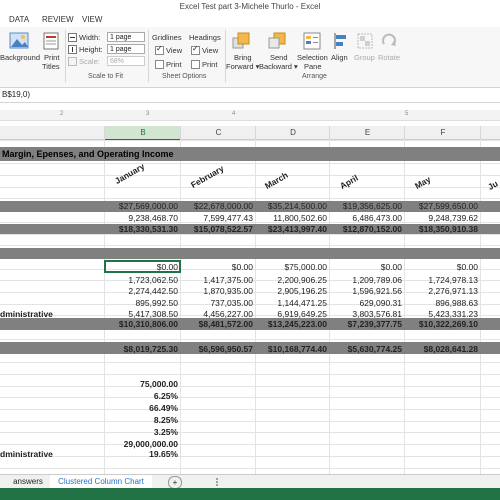  Describe the element at coordinates (302, 291) in the screenshot. I see `table-cell: 2,905,196.25` at that location.